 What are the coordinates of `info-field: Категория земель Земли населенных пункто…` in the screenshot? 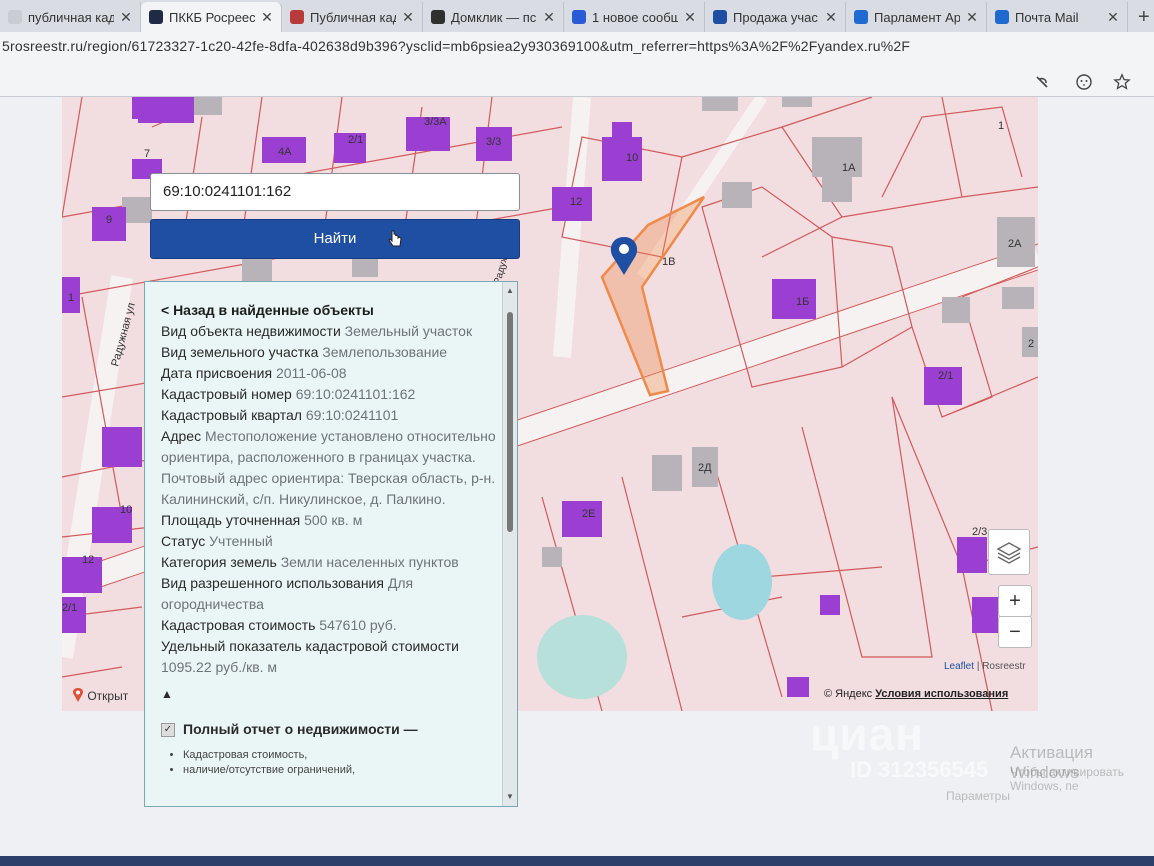 It's located at (329, 562).